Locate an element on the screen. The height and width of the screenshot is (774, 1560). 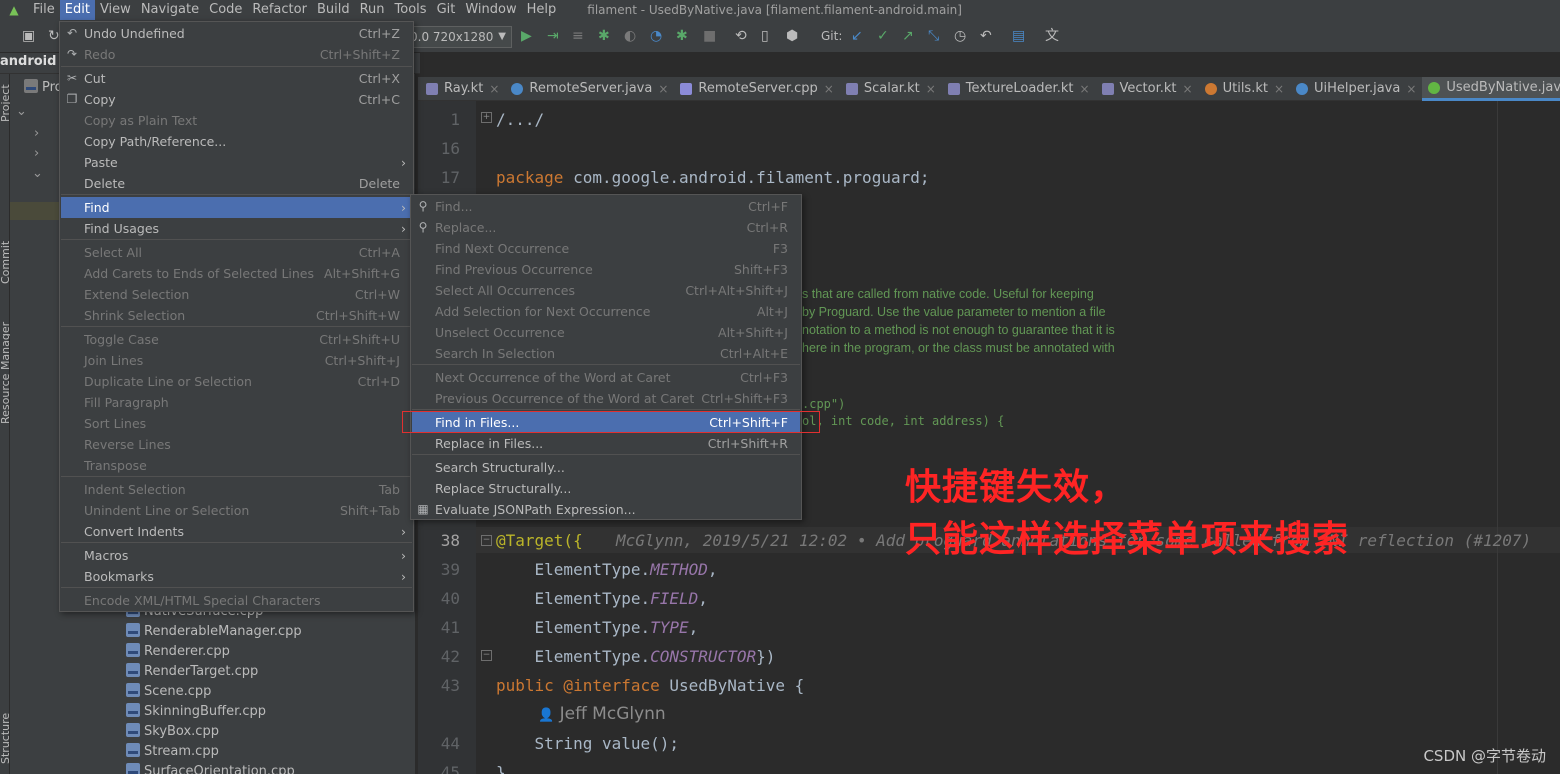
tree-file-item: Scene.cpp is located at coordinates (168, 692).